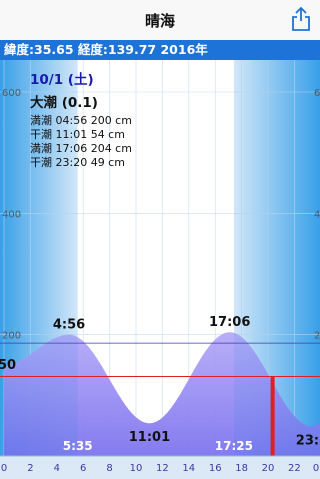  What do you see at coordinates (62, 80) in the screenshot?
I see `date-label: 10/1 (土)` at bounding box center [62, 80].